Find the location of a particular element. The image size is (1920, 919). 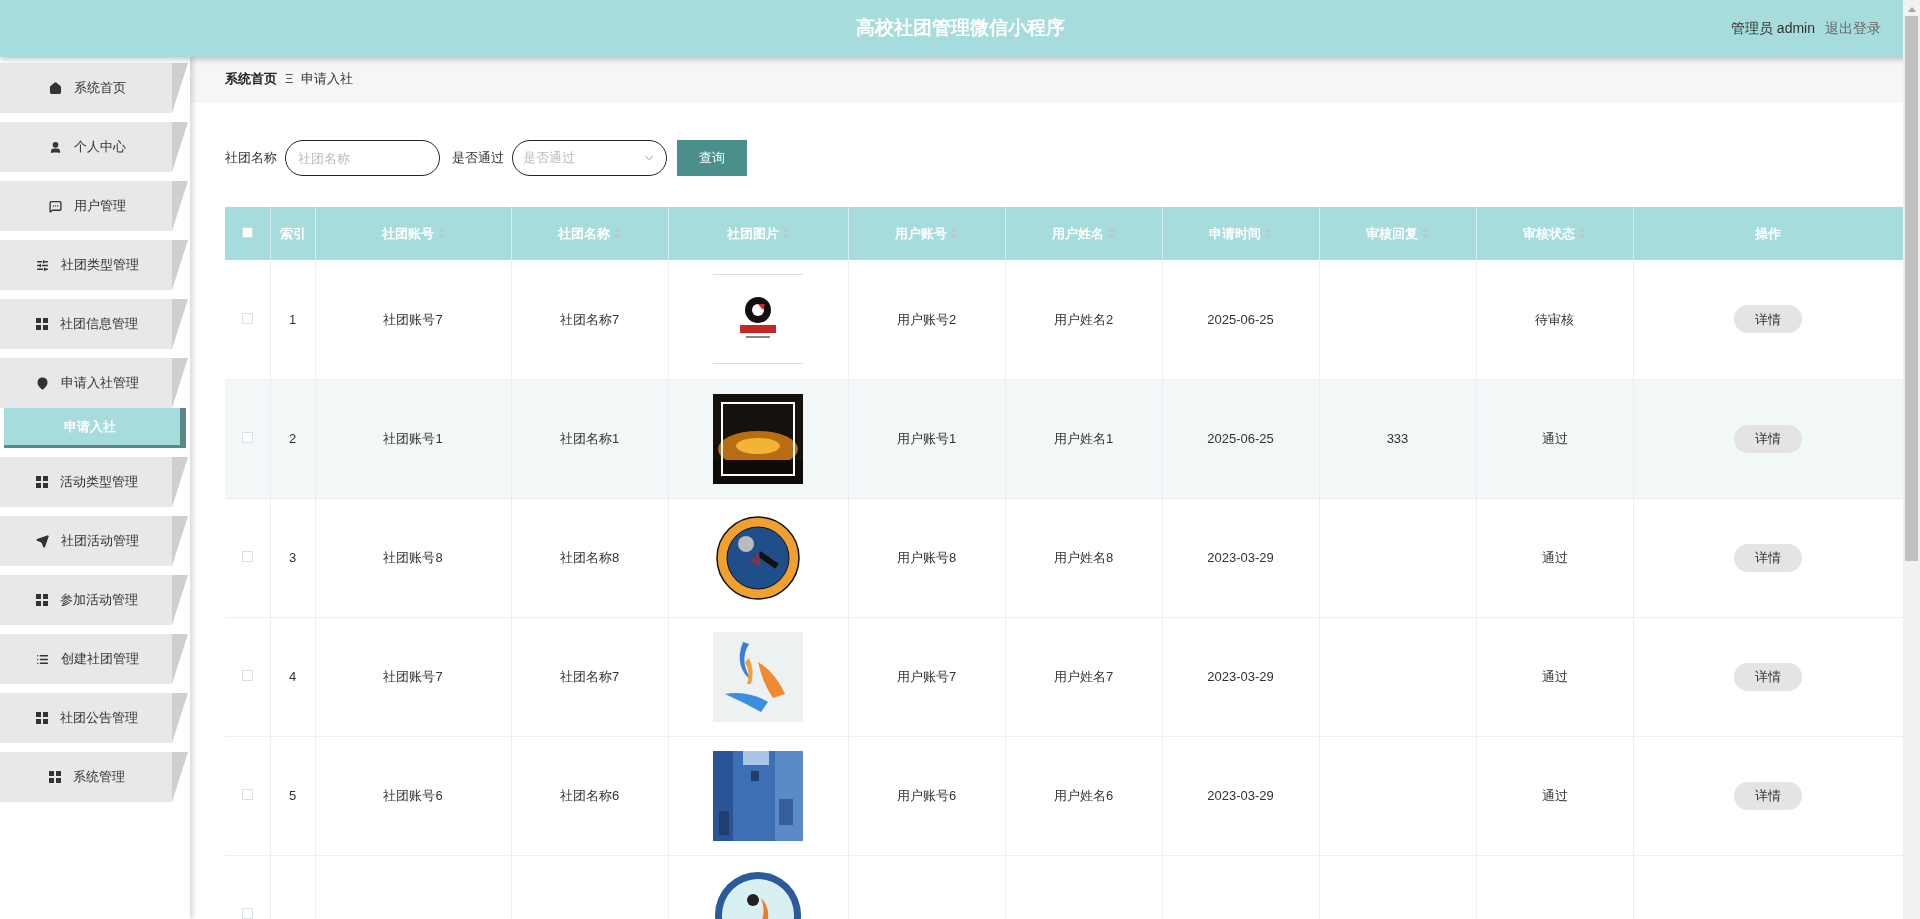

logout-link: 退出登录 is located at coordinates (1853, 28).